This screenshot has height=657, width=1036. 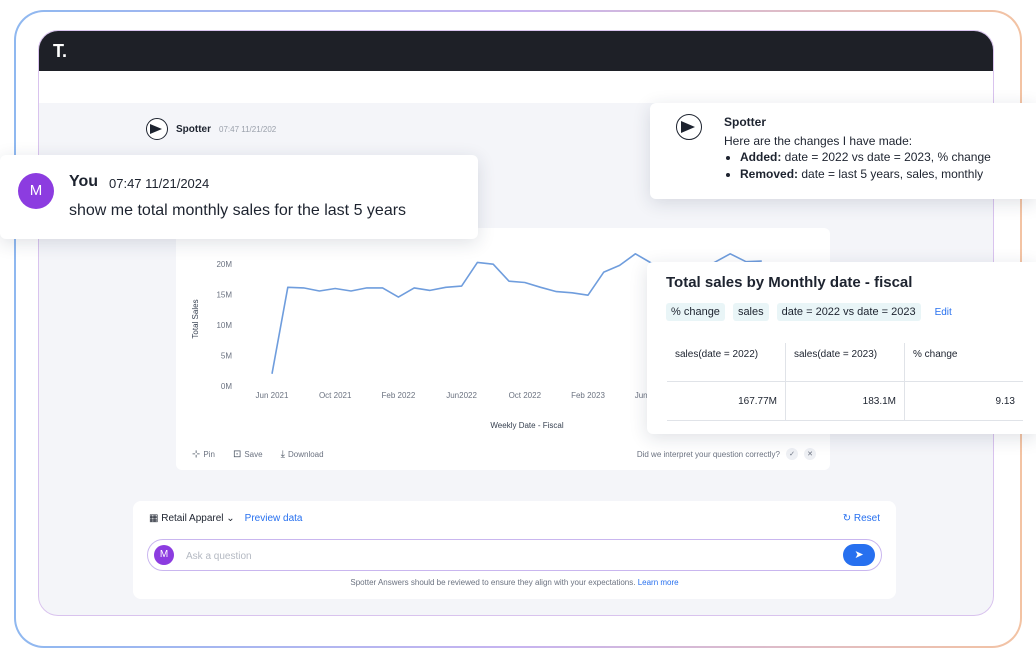 What do you see at coordinates (272, 395) in the screenshot?
I see `x-tick-label: Jun 2021` at bounding box center [272, 395].